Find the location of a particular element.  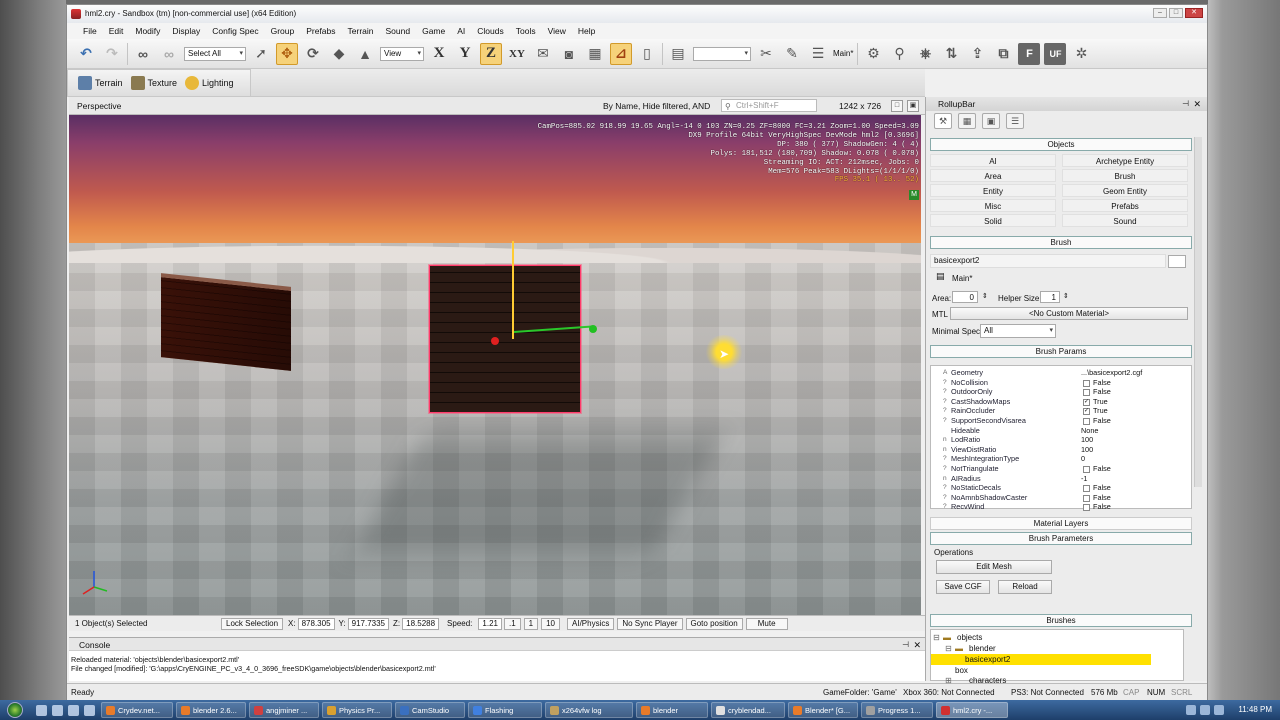

property-row: Hideable None is located at coordinates (1061, 431).